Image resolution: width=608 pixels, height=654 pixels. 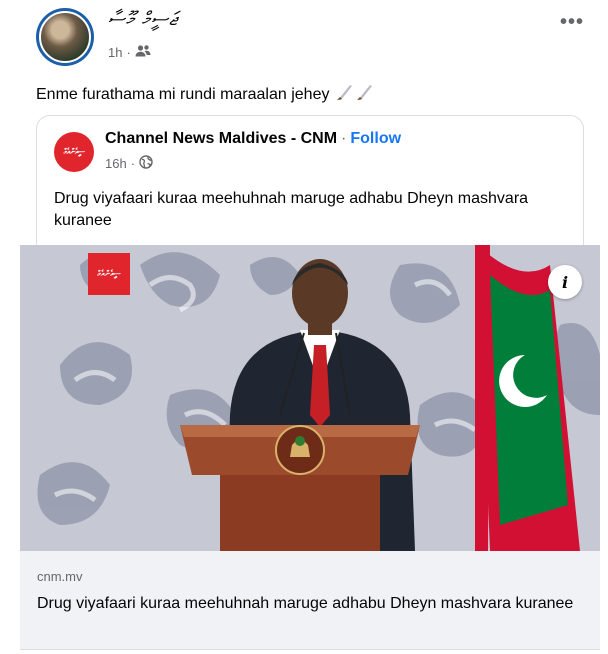 I want to click on follow-button: Follow, so click(x=375, y=138).